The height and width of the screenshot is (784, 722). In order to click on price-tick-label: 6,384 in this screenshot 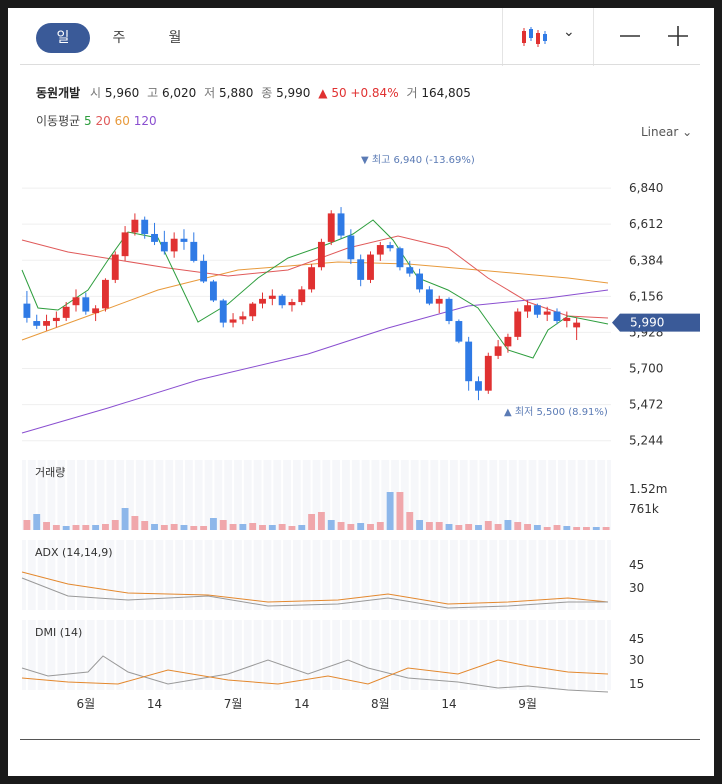, I will do `click(646, 260)`.